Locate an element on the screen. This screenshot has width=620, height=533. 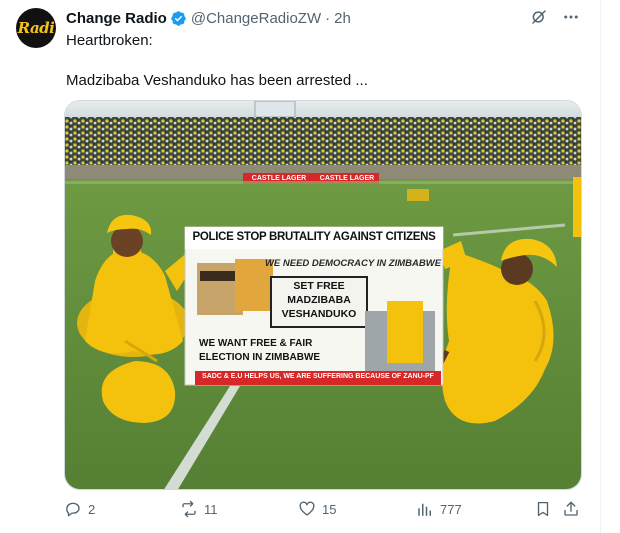
bookmark-button is located at coordinates (543, 509).